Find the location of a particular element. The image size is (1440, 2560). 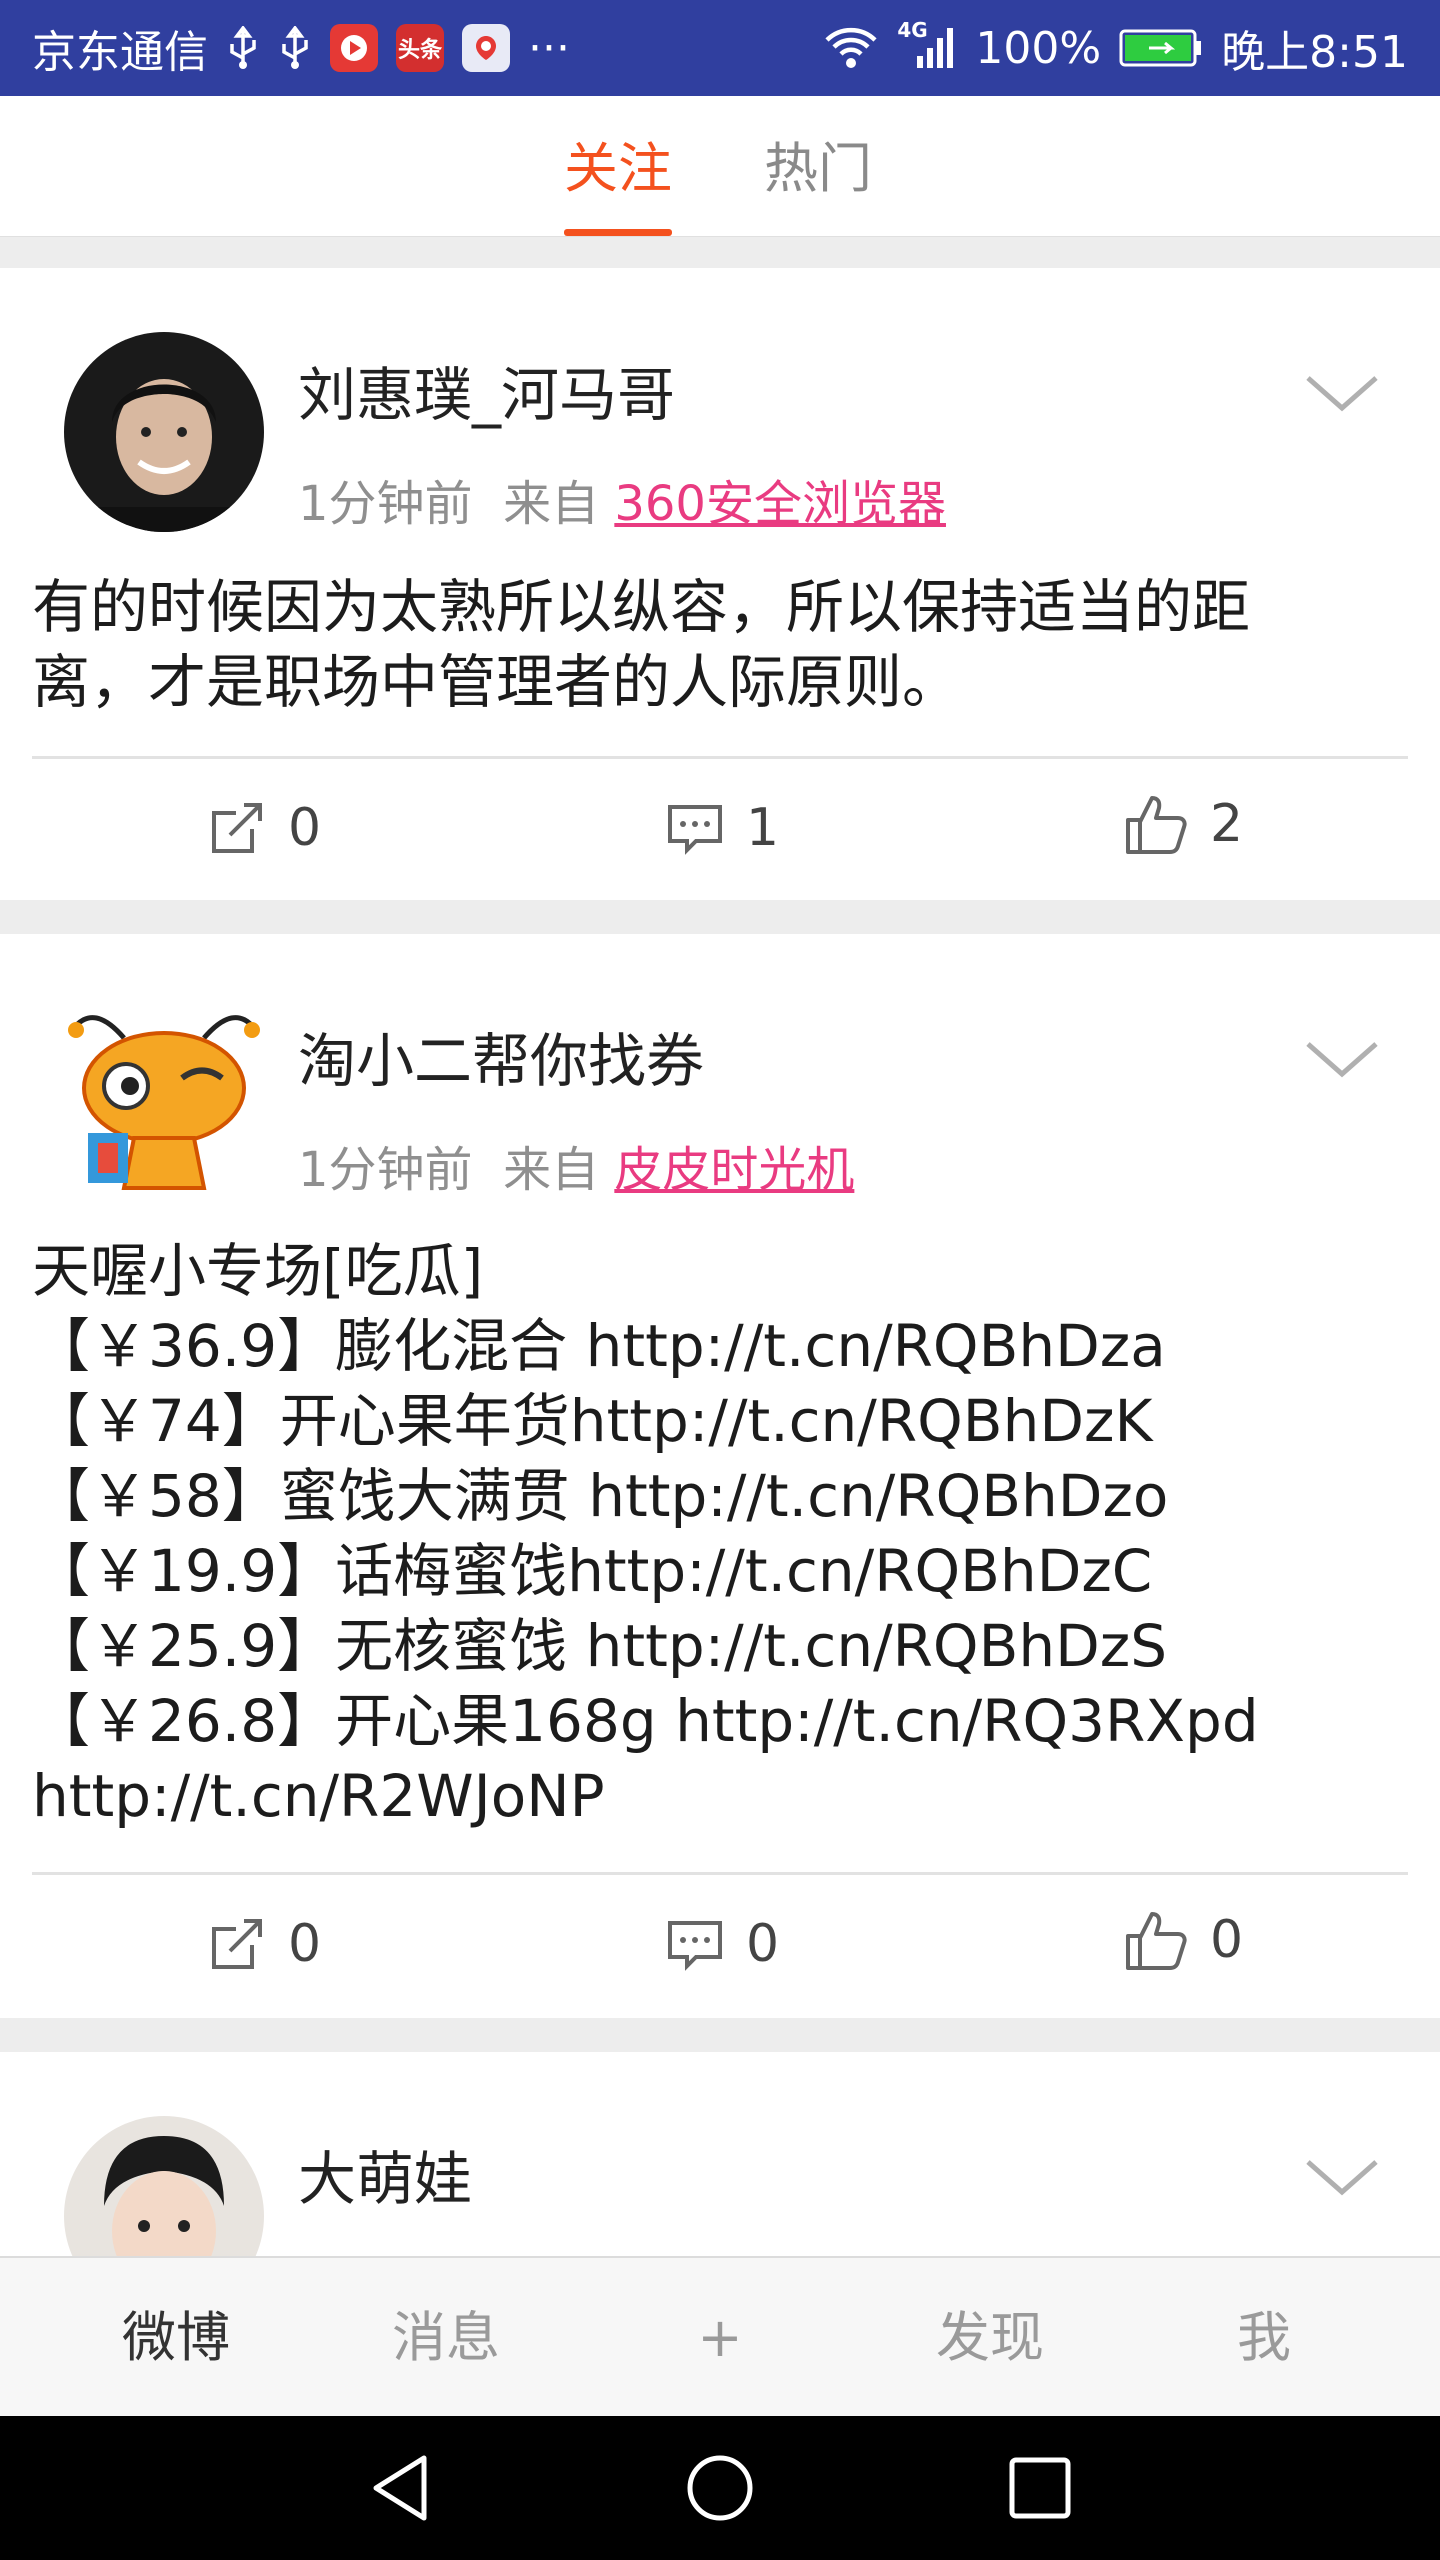

post-text-line: 天喔小专场[吃瓜] is located at coordinates (258, 1271).